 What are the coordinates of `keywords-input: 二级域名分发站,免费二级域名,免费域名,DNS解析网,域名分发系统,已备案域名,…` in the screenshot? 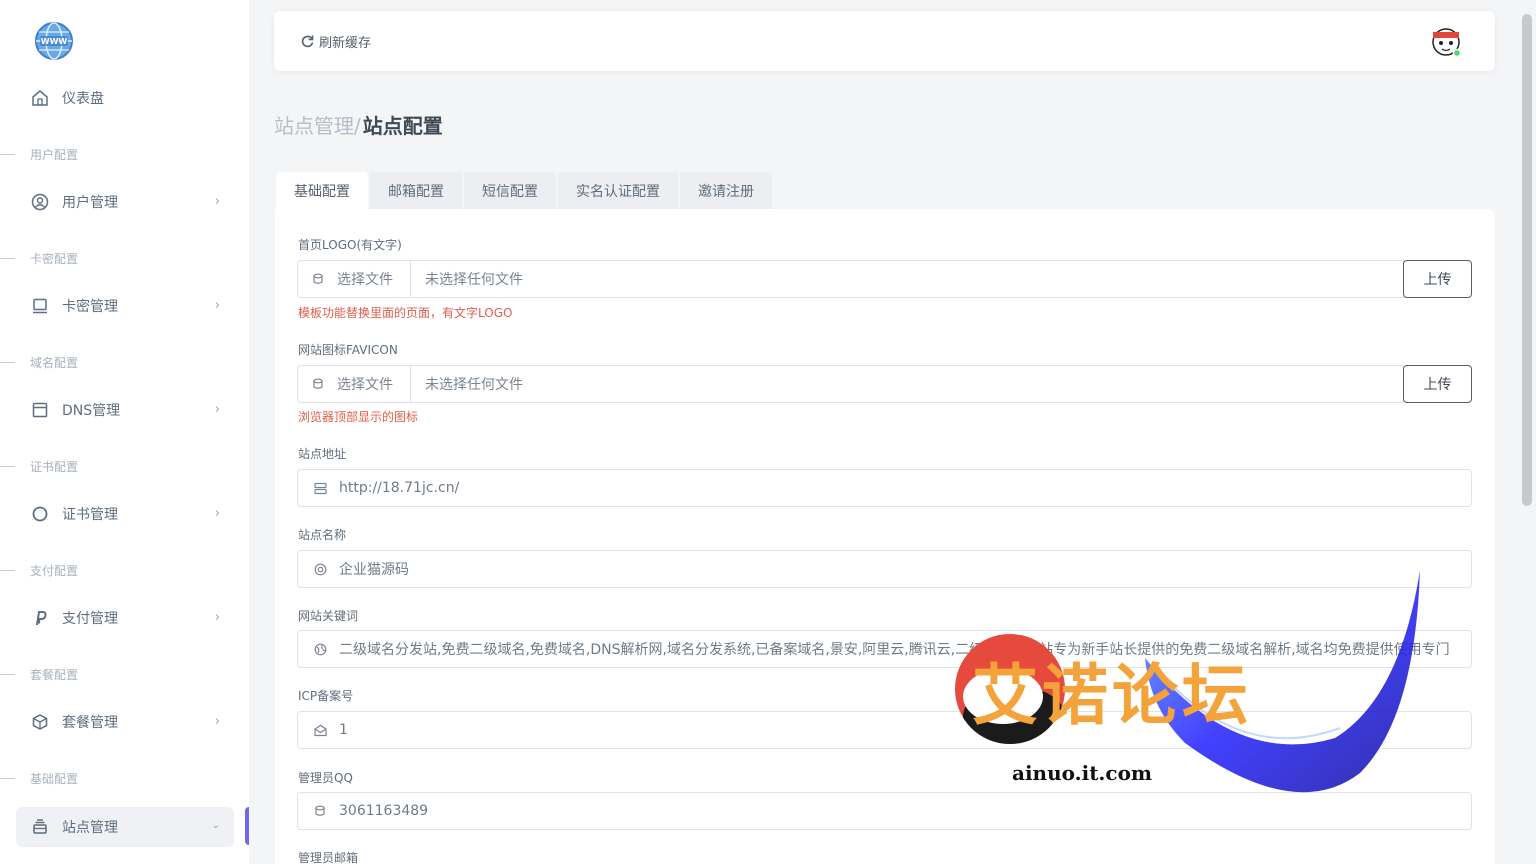 It's located at (884, 649).